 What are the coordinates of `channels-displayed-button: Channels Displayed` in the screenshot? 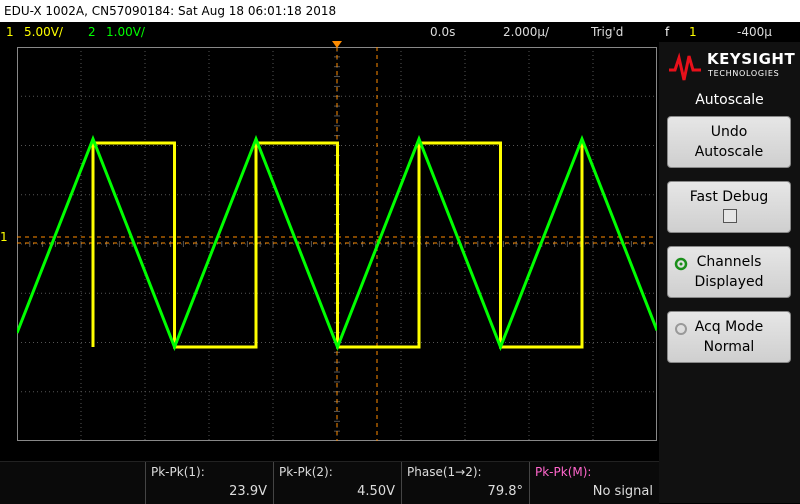 It's located at (729, 272).